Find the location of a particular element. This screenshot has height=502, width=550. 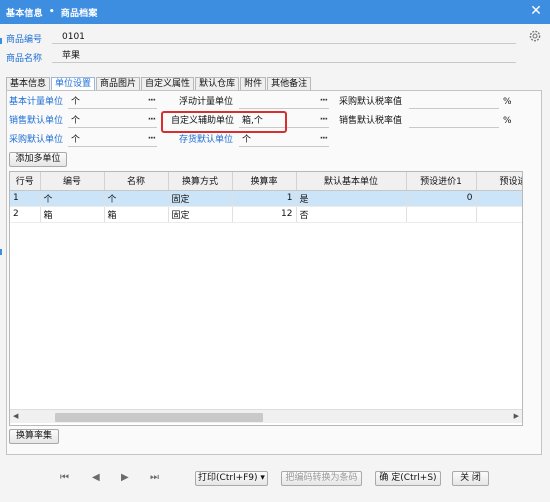

product-code-label: 商品编号 is located at coordinates (24, 39).